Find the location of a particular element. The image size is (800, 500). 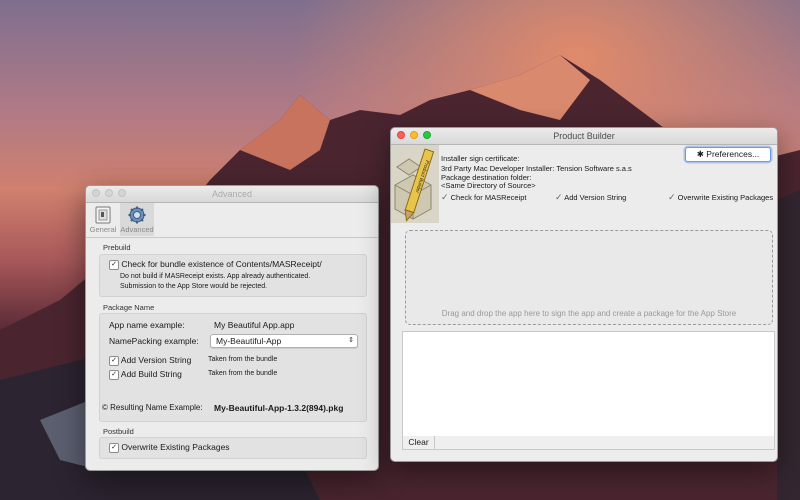

tab-advanced-label: Advanced is located at coordinates (137, 229).